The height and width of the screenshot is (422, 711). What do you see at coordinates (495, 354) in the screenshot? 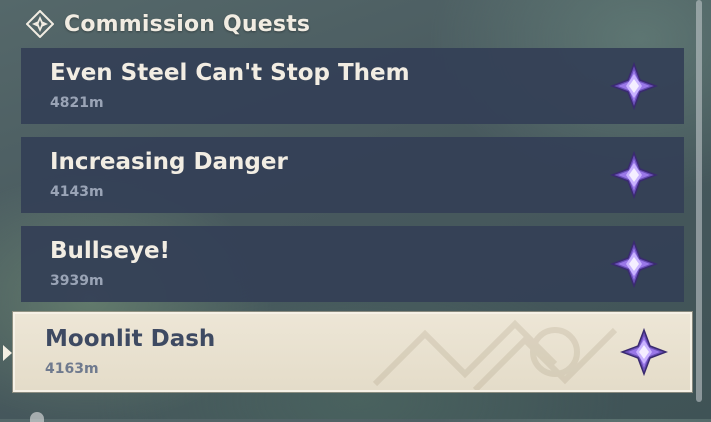
I see `decorative-pattern` at bounding box center [495, 354].